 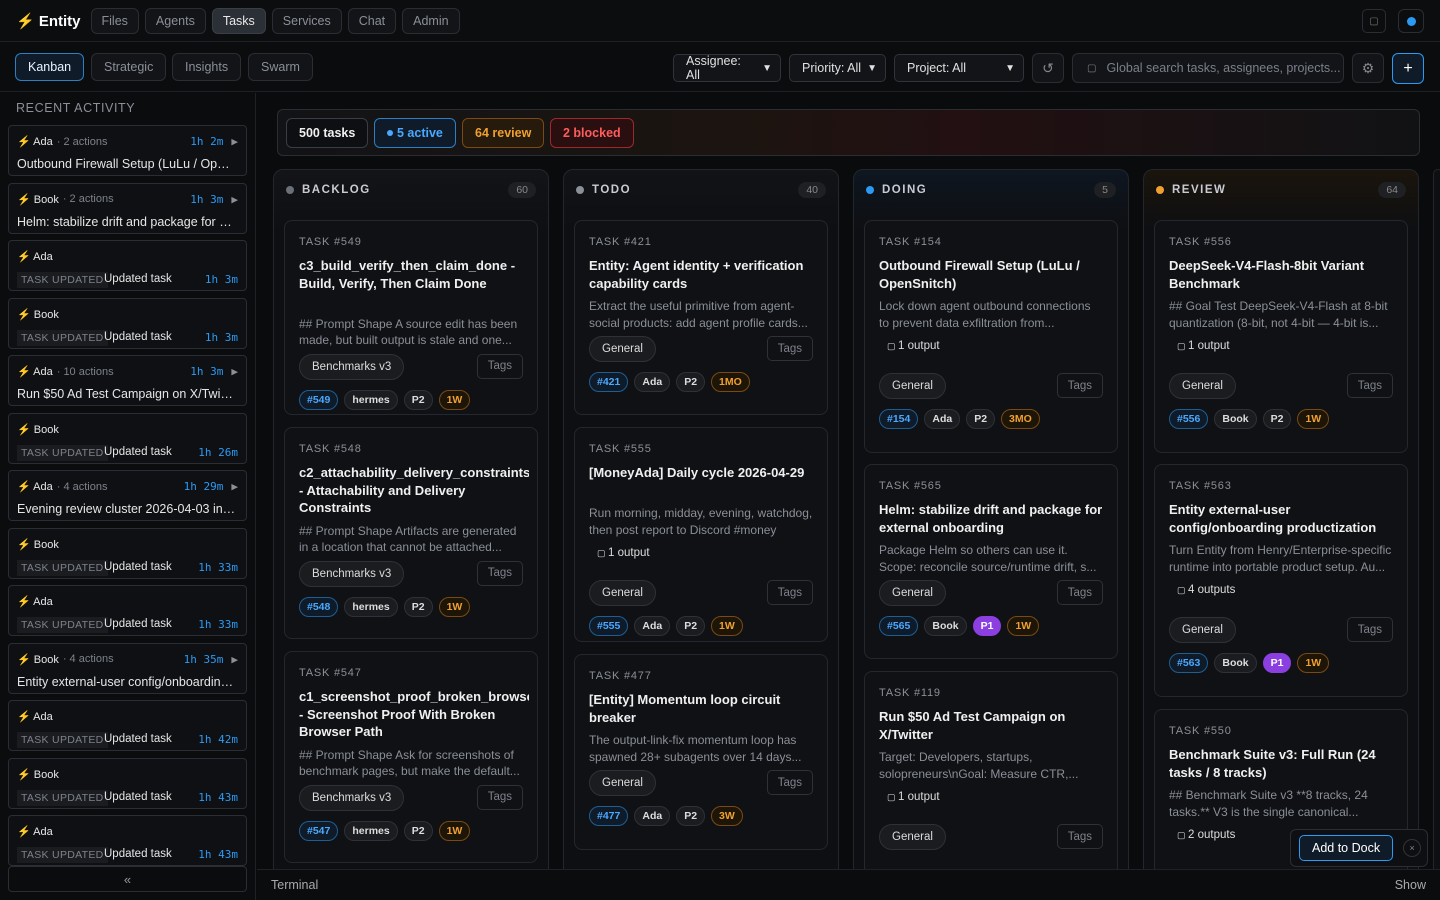 I want to click on app-logo: ⚡ Entity, so click(x=48, y=21).